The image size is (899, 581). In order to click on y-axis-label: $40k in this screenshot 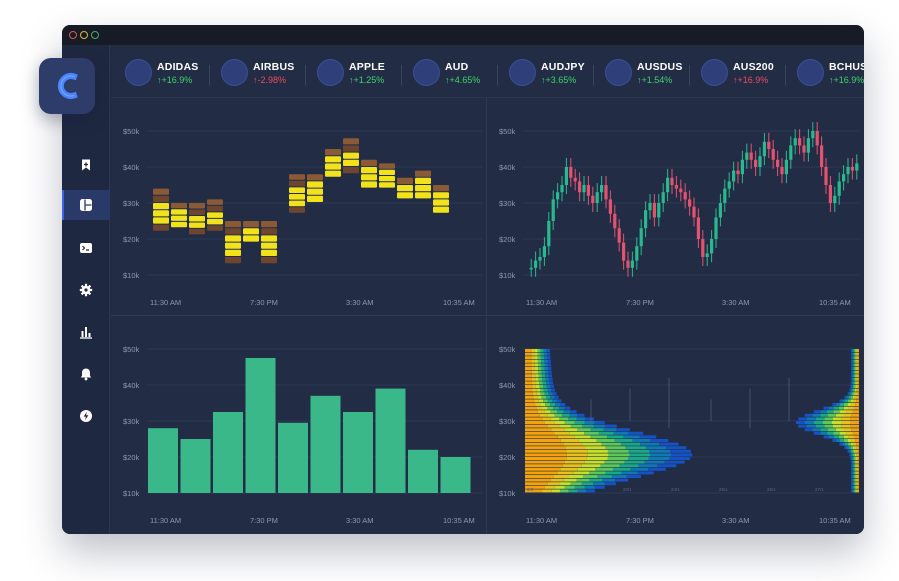, I will do `click(507, 385)`.